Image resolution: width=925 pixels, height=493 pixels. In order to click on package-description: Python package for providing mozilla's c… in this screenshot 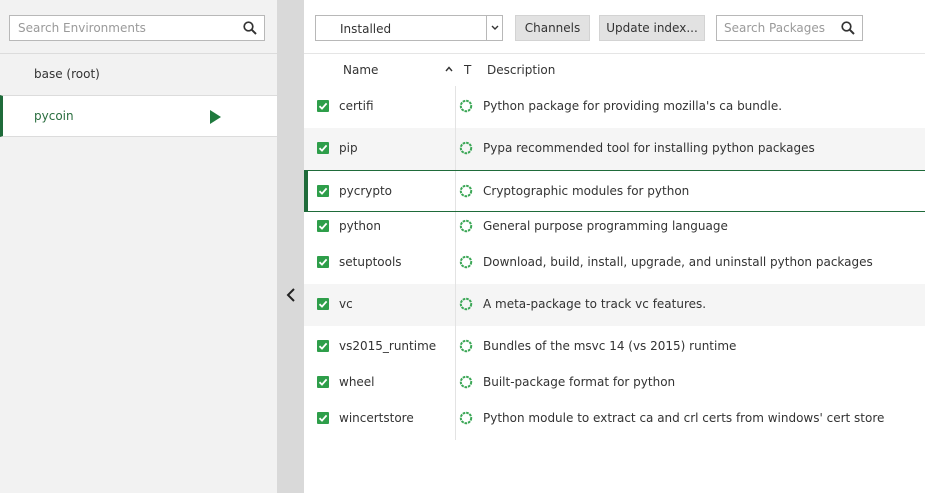, I will do `click(633, 106)`.